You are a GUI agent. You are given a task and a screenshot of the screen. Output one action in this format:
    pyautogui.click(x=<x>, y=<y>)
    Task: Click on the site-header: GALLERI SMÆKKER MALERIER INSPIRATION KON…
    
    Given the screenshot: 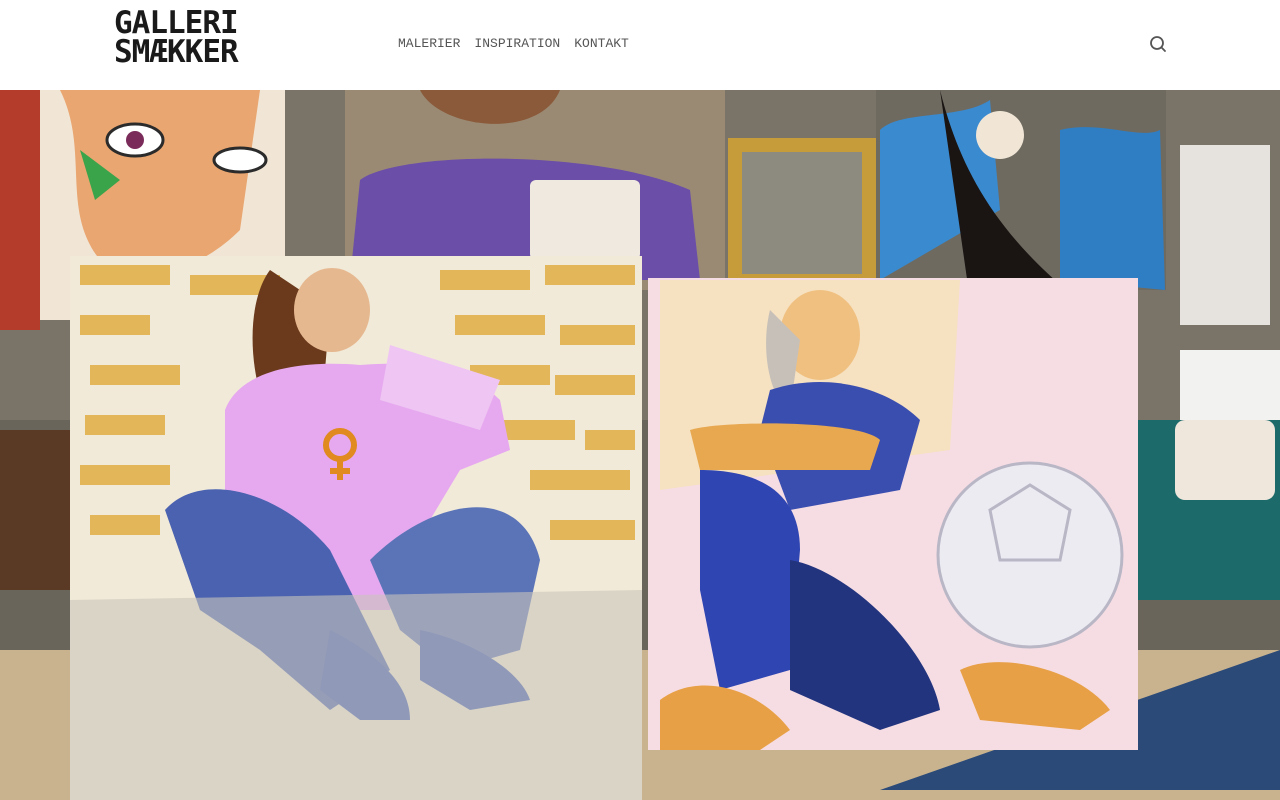 What is the action you would take?
    pyautogui.click(x=640, y=45)
    